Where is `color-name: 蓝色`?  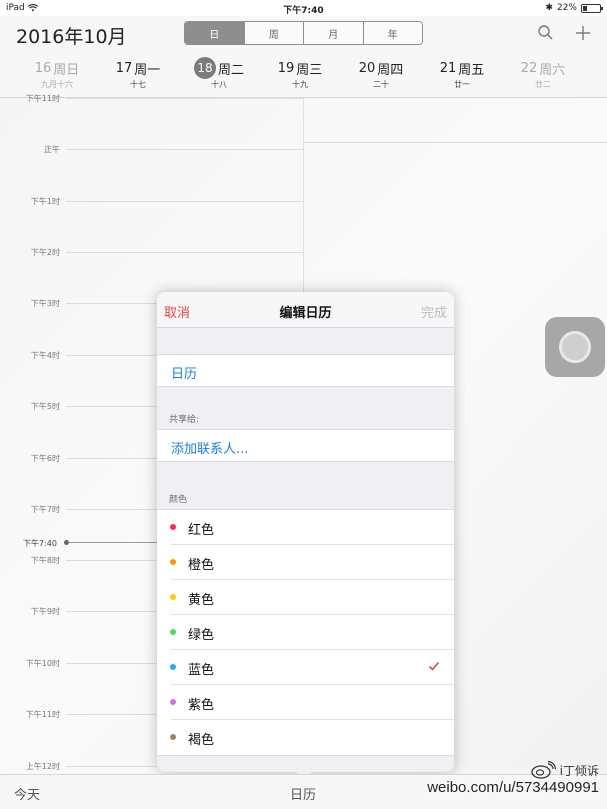 color-name: 蓝色 is located at coordinates (201, 670).